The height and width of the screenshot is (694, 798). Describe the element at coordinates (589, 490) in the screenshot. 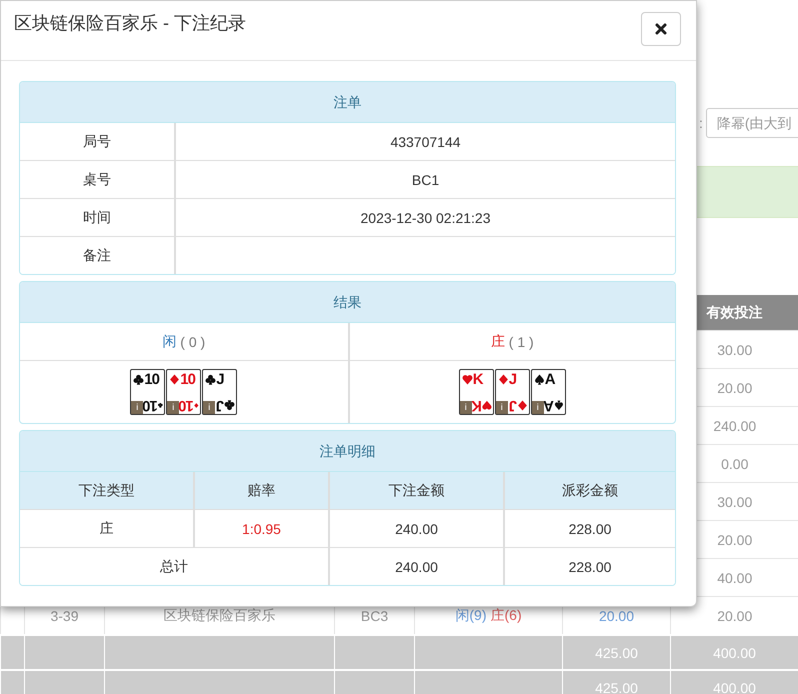

I see `column-header: 派彩金额` at that location.